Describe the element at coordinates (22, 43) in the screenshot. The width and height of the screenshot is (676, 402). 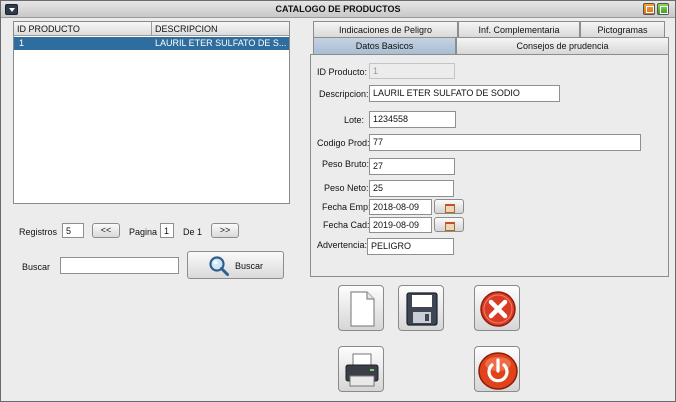
I see `cell-id: 1` at that location.